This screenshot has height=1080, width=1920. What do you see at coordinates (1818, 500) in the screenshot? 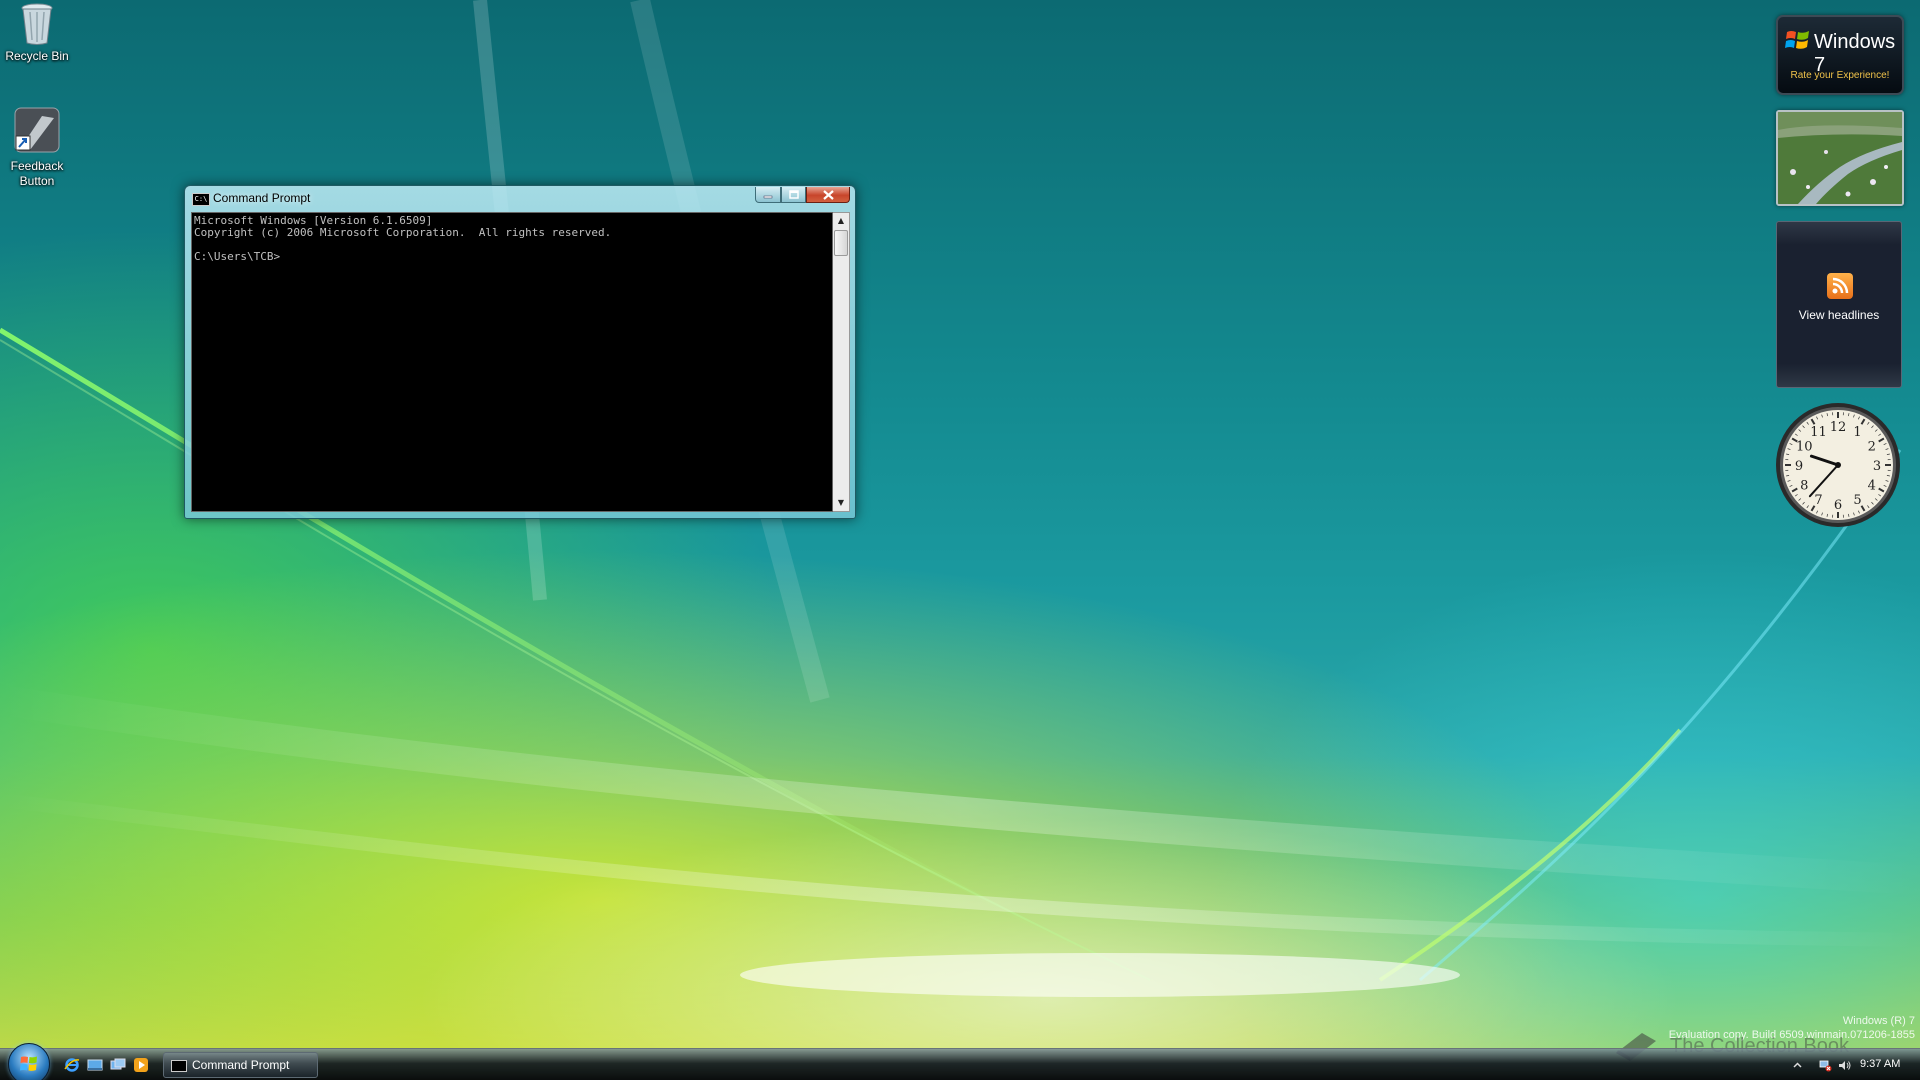
I see `clock-number: 7` at bounding box center [1818, 500].